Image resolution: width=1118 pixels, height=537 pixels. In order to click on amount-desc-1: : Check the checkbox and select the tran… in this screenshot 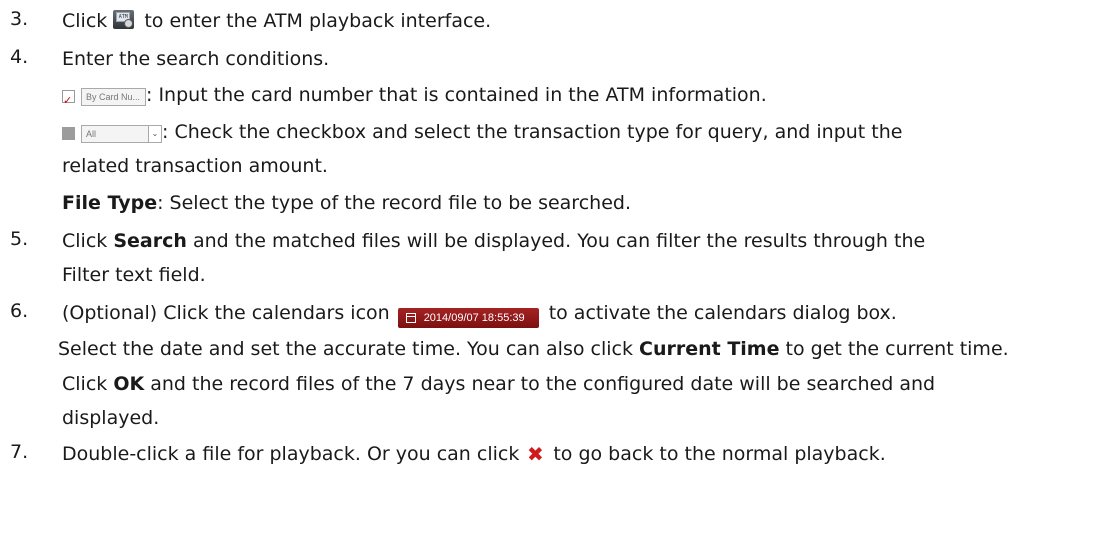, I will do `click(532, 132)`.